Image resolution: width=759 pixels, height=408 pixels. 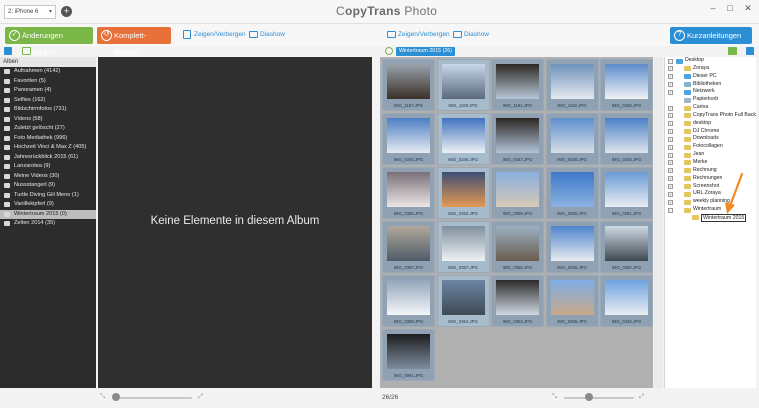 What do you see at coordinates (476, 34) in the screenshot?
I see `right-slideshow-link: Diashow` at bounding box center [476, 34].